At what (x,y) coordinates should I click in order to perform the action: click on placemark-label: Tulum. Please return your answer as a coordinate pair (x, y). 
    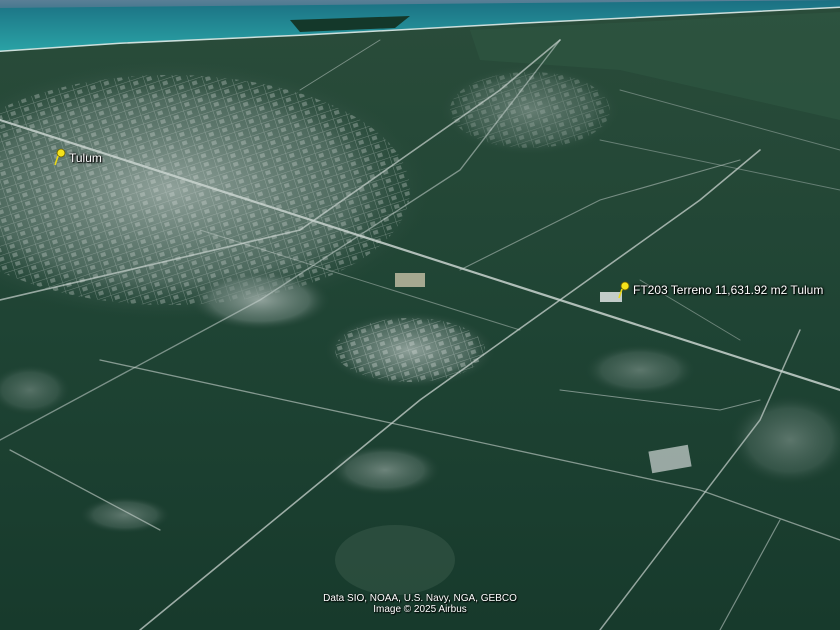
    Looking at the image, I should click on (85, 158).